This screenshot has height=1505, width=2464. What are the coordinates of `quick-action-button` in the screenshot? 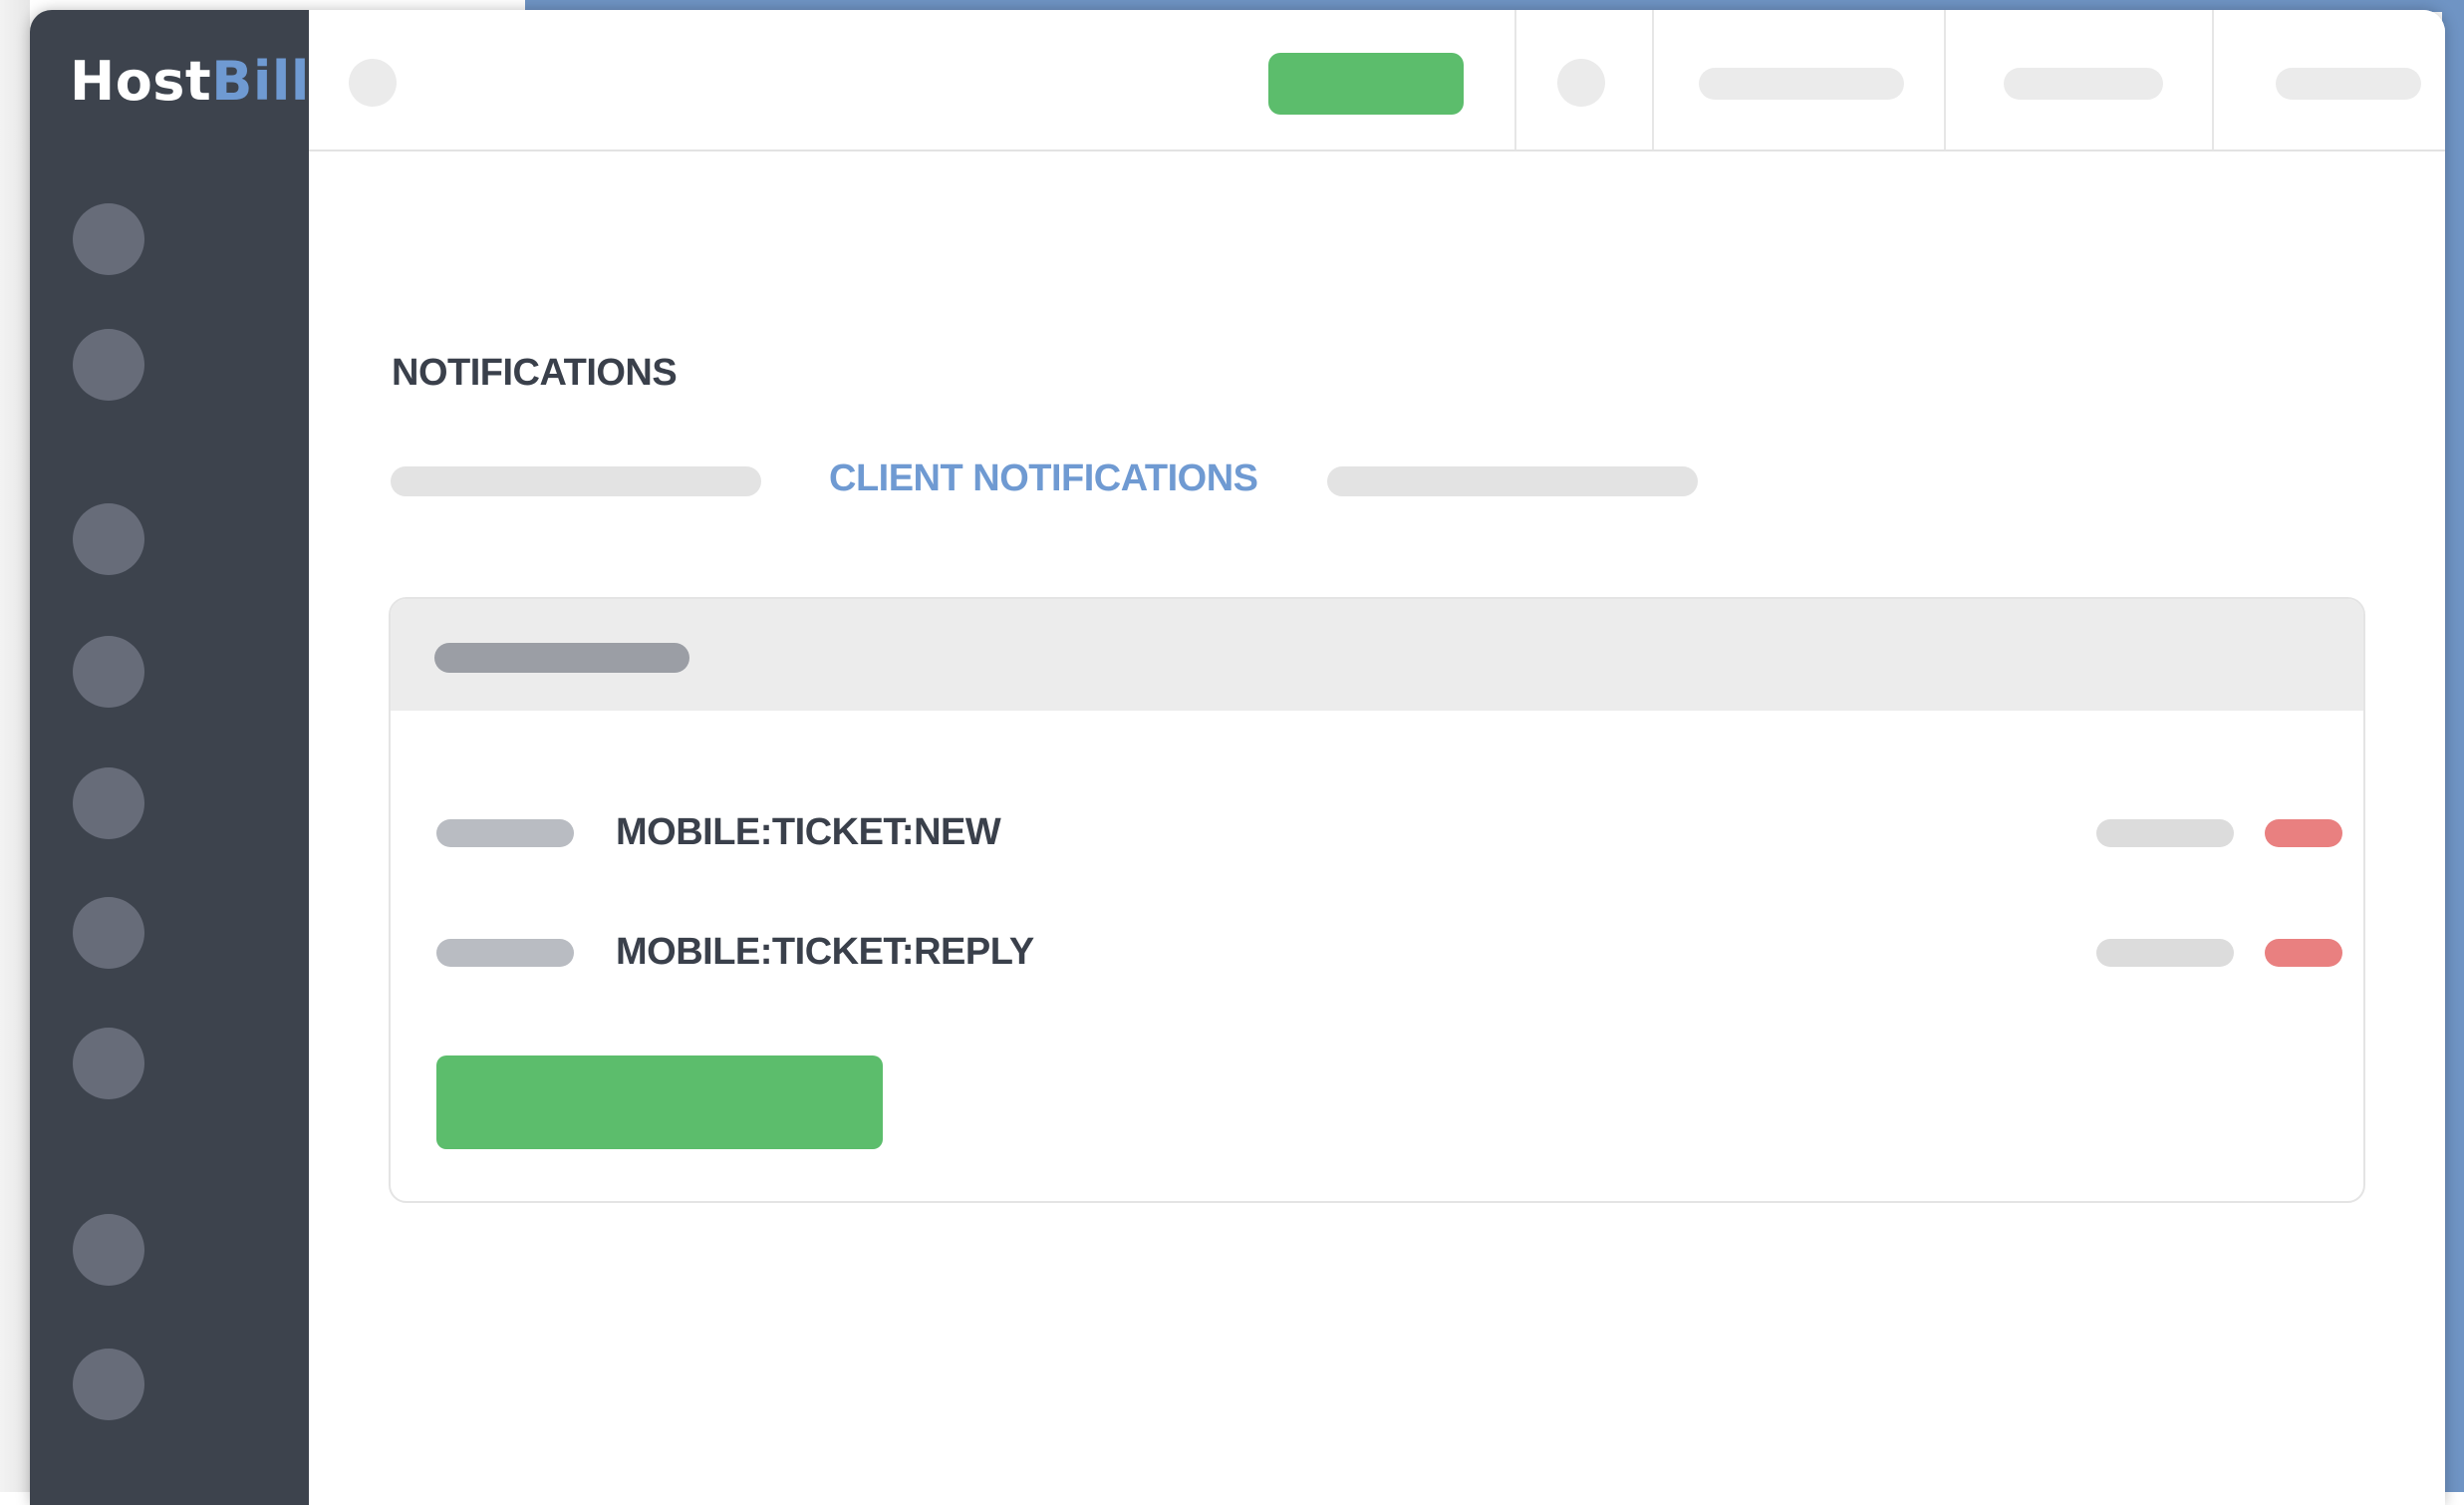 It's located at (1366, 84).